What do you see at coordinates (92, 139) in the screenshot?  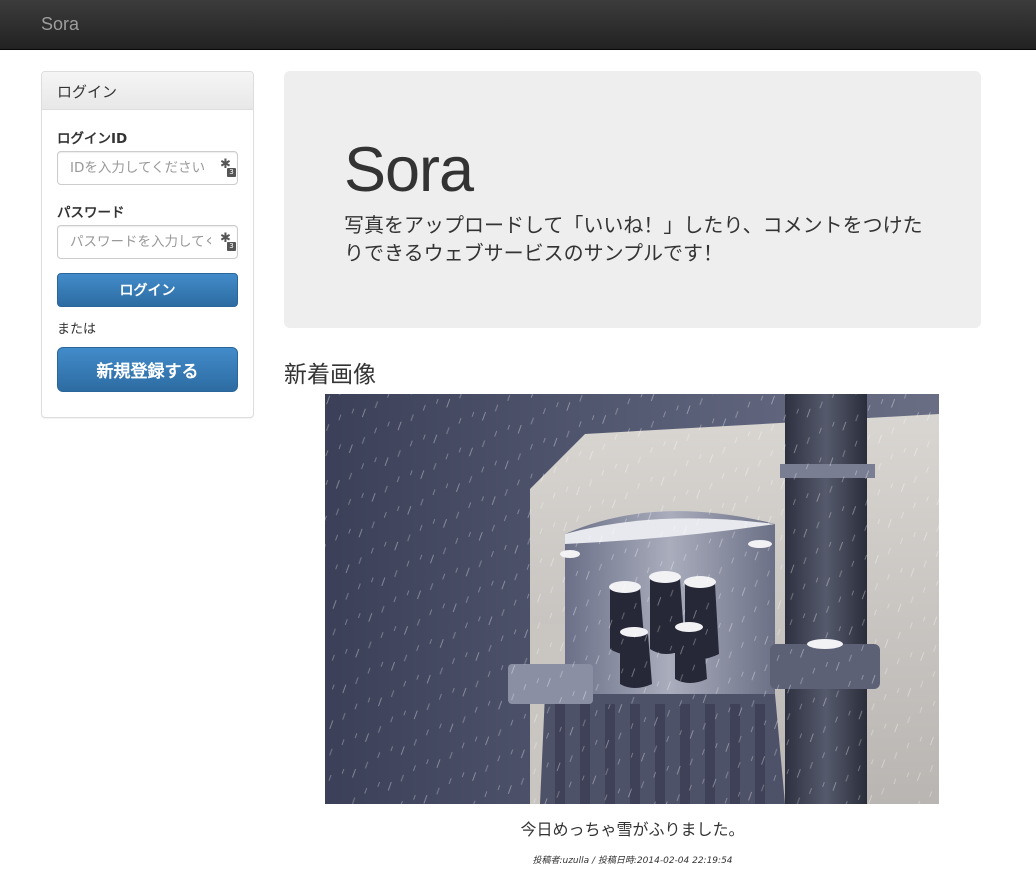 I see `login-id-label: ログインID` at bounding box center [92, 139].